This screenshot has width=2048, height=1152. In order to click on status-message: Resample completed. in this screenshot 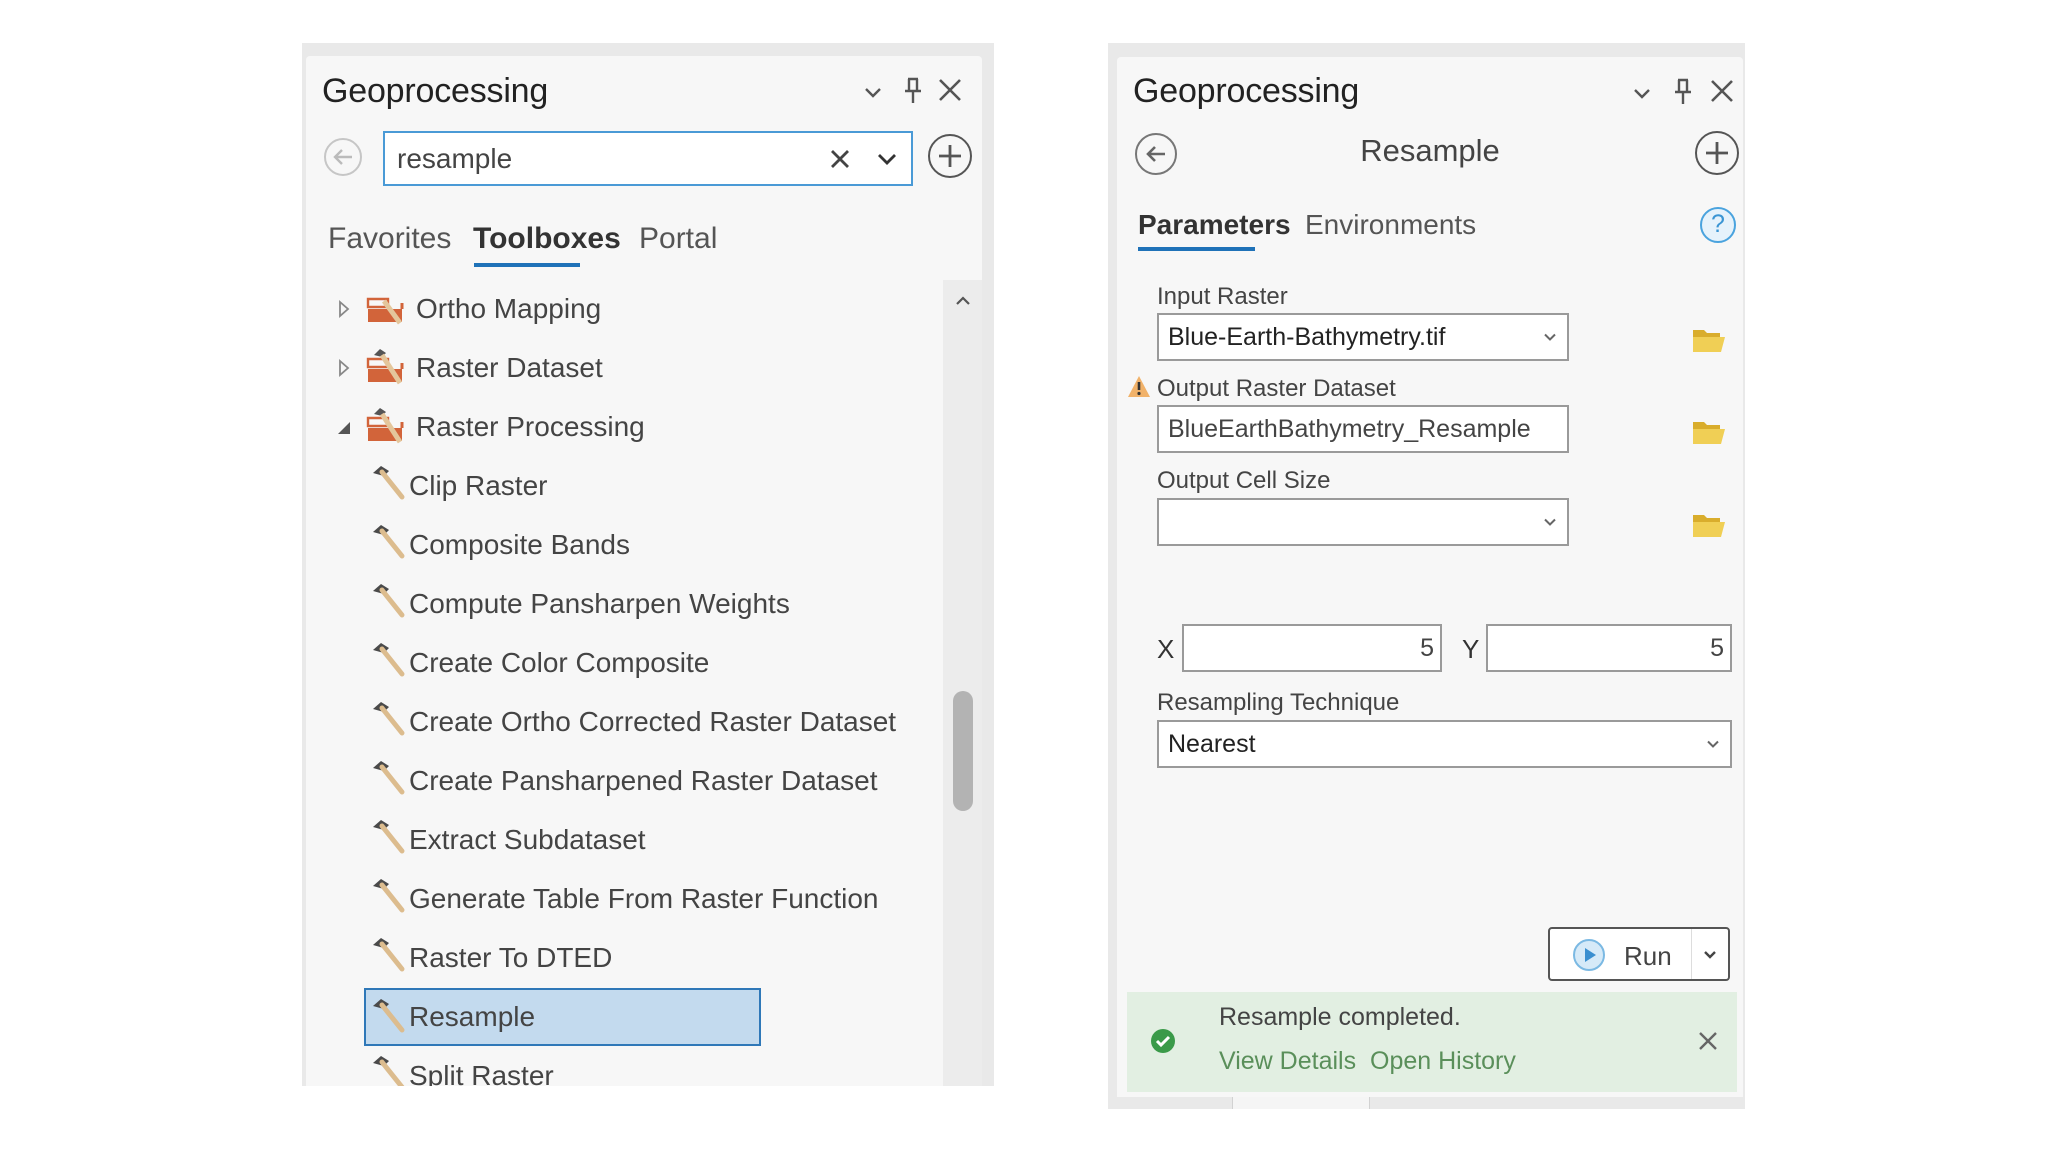, I will do `click(1340, 1017)`.